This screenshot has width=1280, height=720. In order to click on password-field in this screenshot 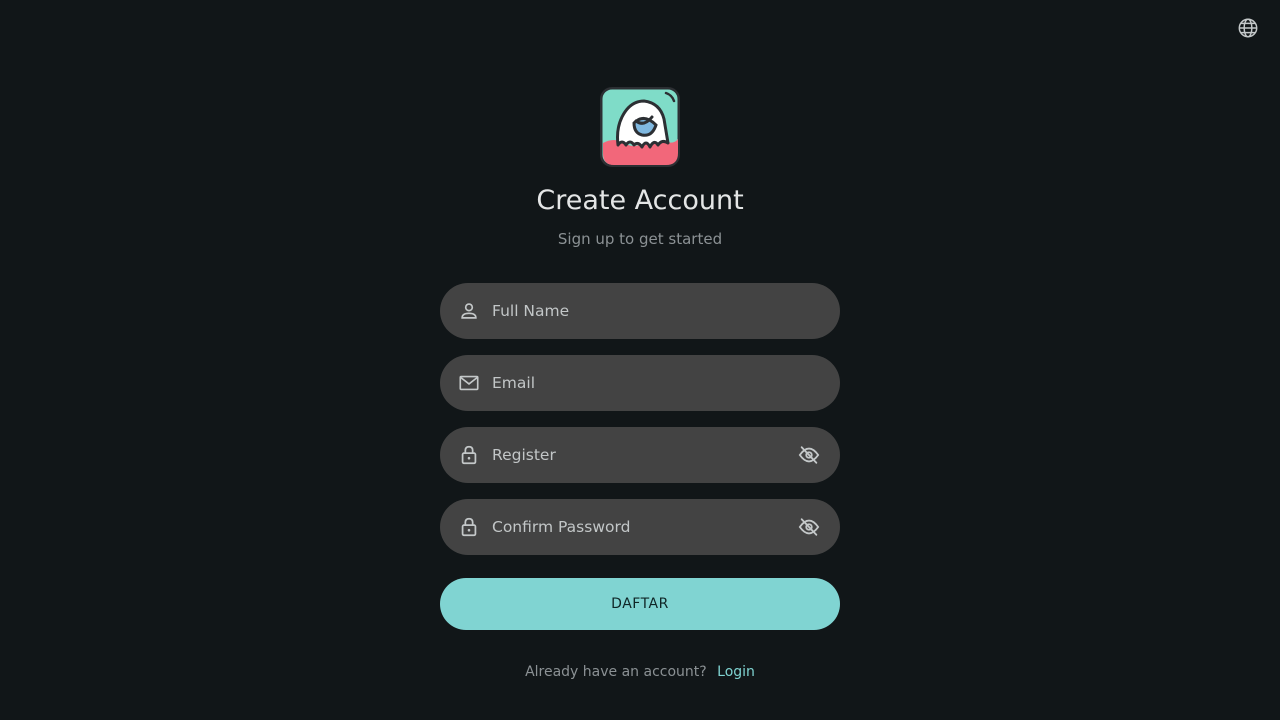, I will do `click(640, 455)`.